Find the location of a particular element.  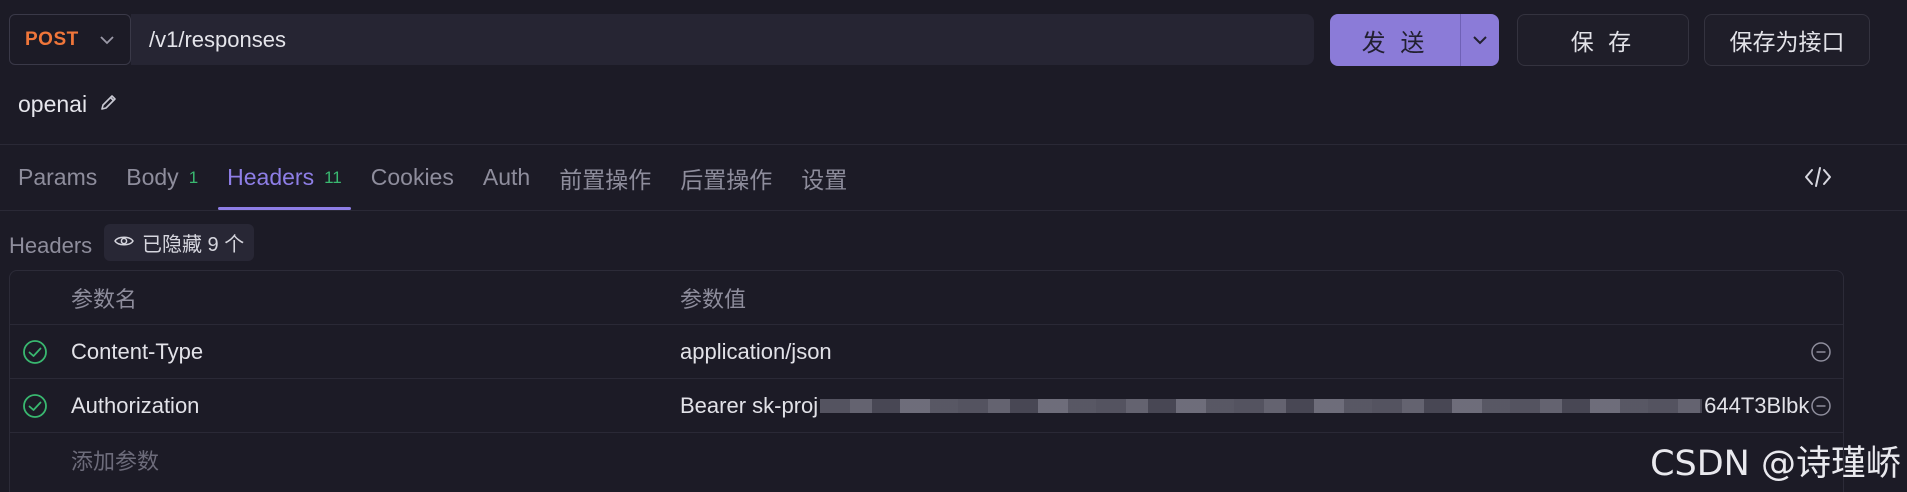

request-name: openai is located at coordinates (53, 104).